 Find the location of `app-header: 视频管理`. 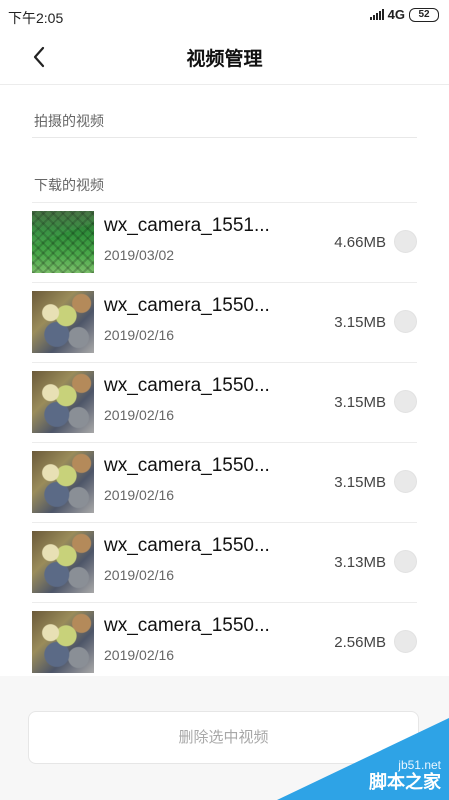

app-header: 视频管理 is located at coordinates (224, 57).